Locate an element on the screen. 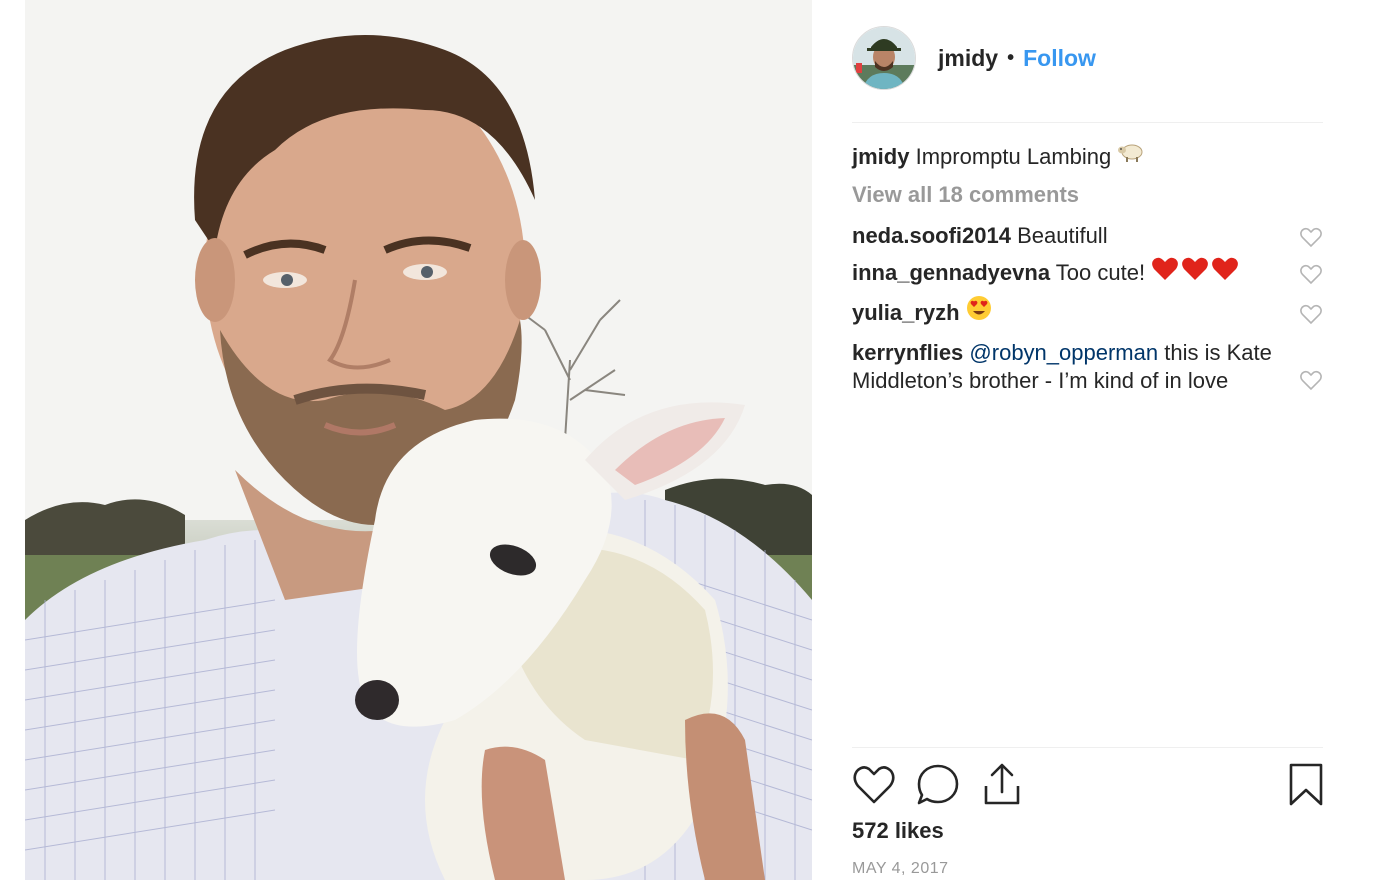  actions-divider is located at coordinates (1087, 747).